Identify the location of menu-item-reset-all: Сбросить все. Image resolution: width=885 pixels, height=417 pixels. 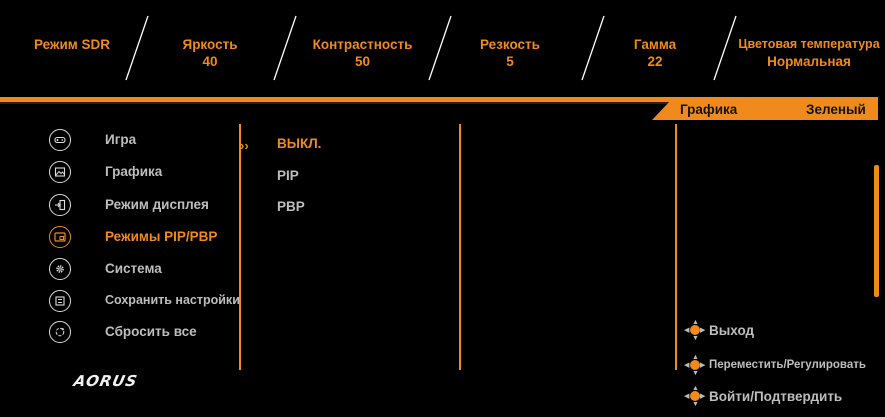
(149, 332).